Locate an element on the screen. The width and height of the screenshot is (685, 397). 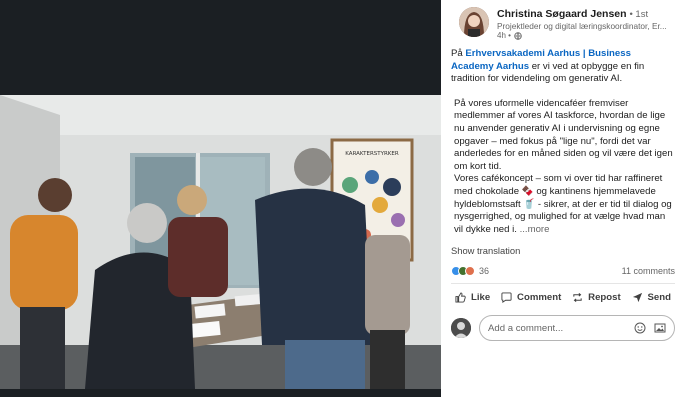
comment-button: Comment is located at coordinates (531, 297).